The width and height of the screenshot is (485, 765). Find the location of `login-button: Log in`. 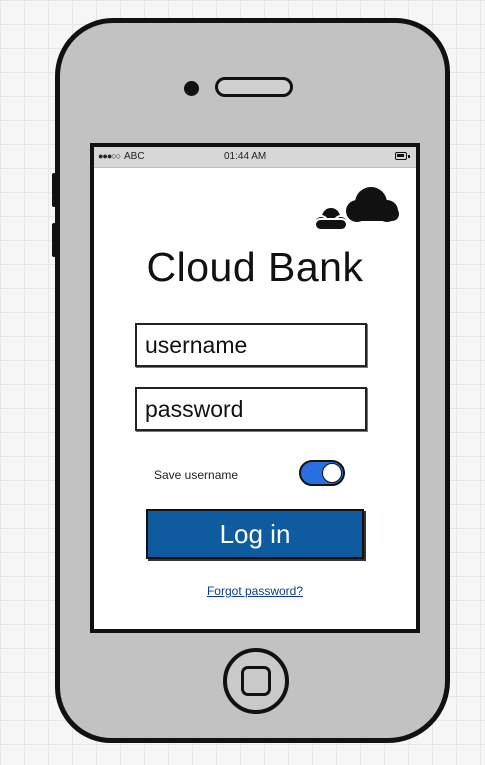

login-button: Log in is located at coordinates (255, 534).